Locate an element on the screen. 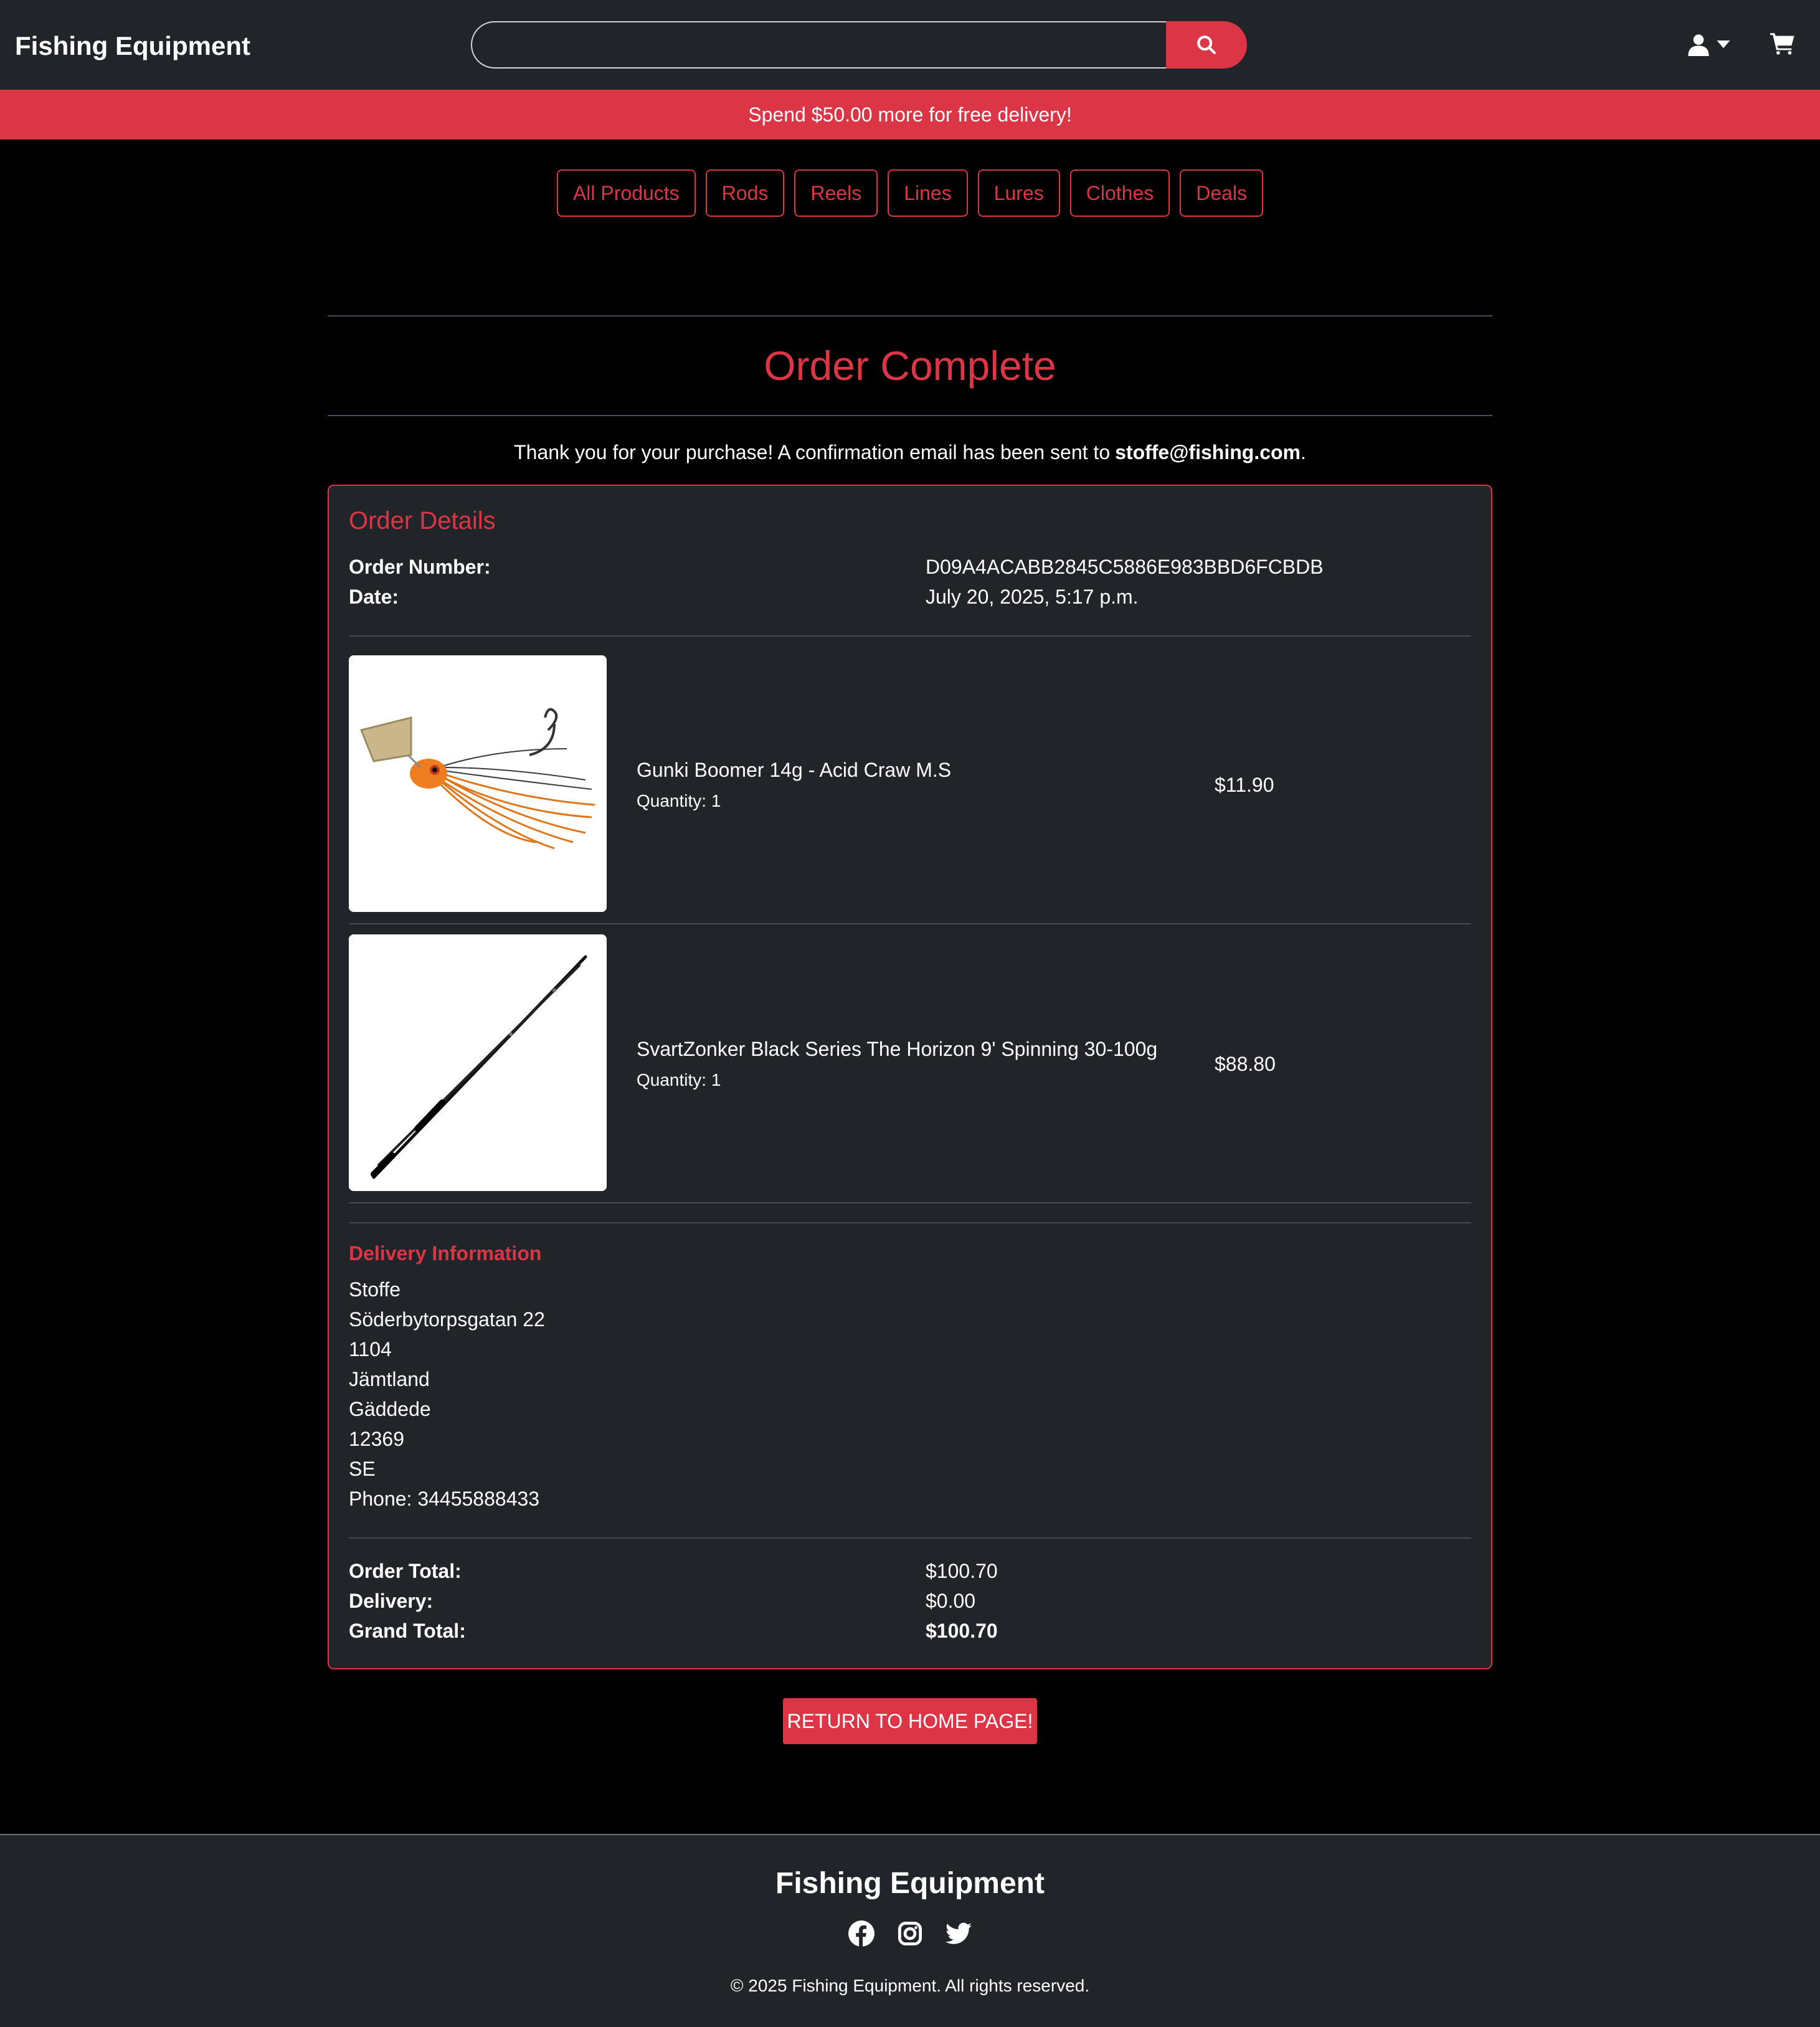 This screenshot has height=2027, width=1820. rod-illustration is located at coordinates (478, 1062).